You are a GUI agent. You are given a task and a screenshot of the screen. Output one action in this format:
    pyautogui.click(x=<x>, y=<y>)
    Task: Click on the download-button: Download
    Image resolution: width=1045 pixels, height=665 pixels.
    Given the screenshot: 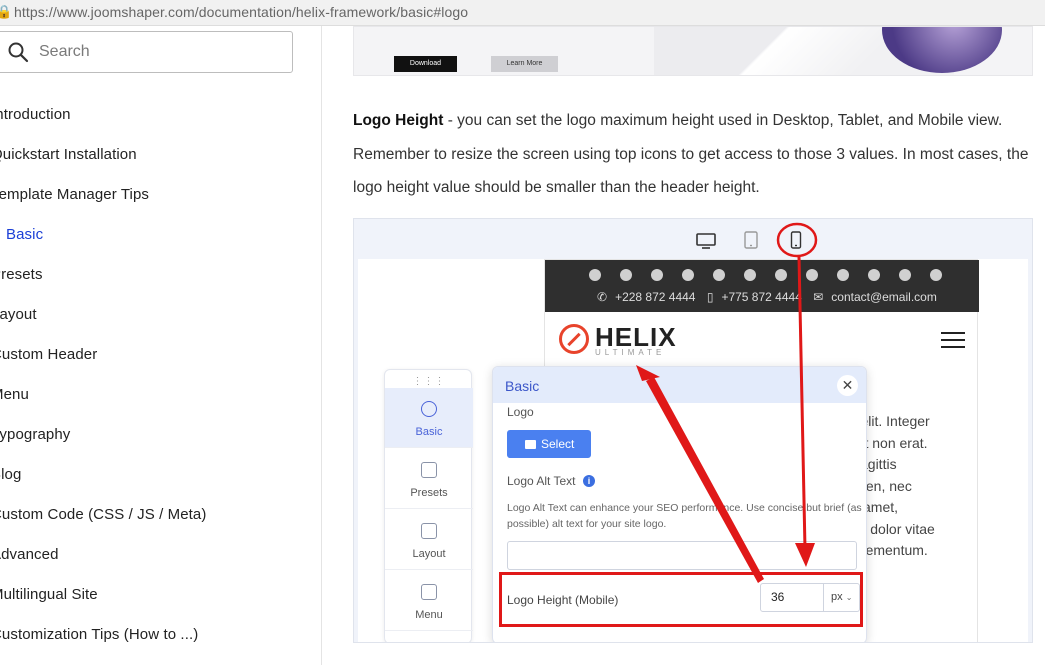 What is the action you would take?
    pyautogui.click(x=425, y=64)
    